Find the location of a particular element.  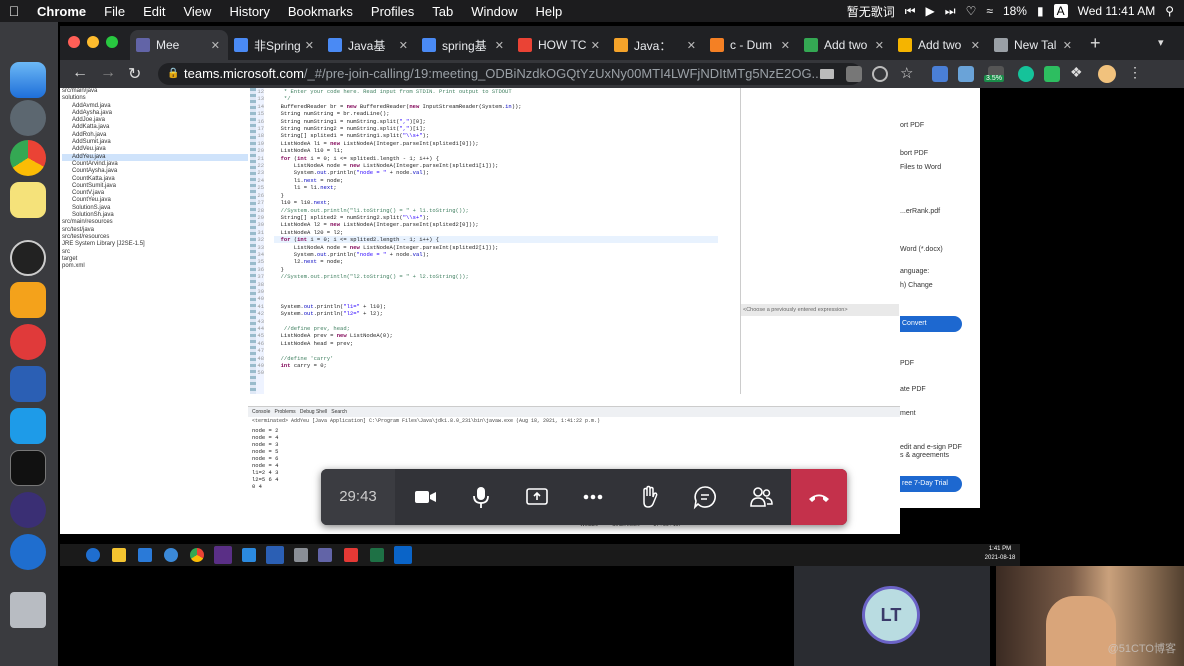

mail-taskbar-icon is located at coordinates (145, 555).